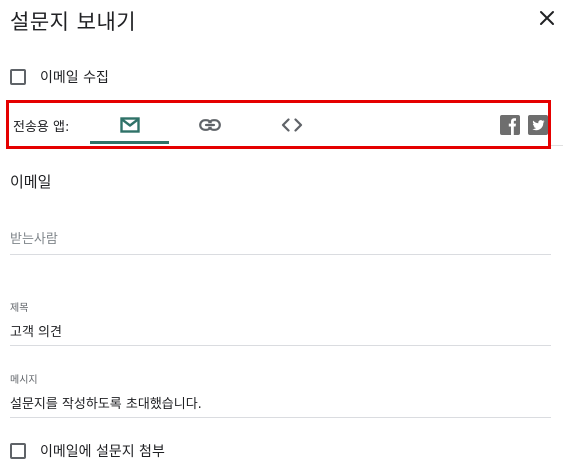 The width and height of the screenshot is (563, 464). What do you see at coordinates (18, 77) in the screenshot?
I see `collect-email-checkbox` at bounding box center [18, 77].